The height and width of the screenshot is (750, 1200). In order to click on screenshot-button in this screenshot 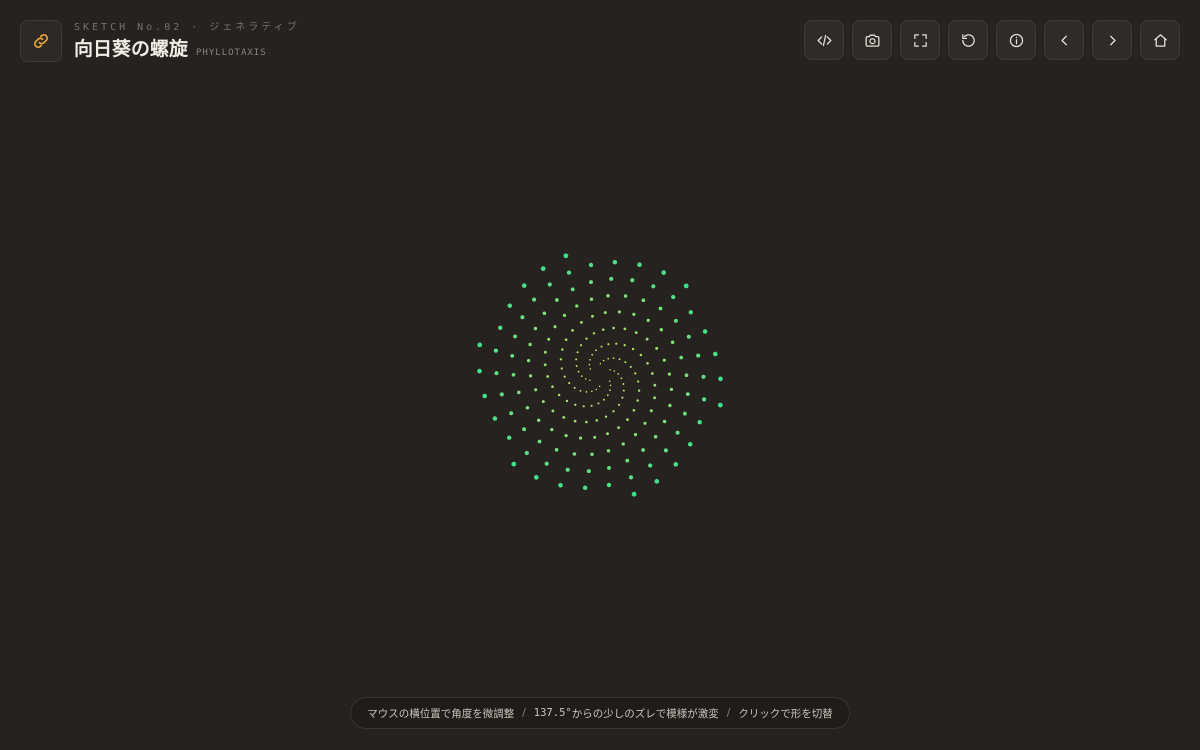, I will do `click(872, 40)`.